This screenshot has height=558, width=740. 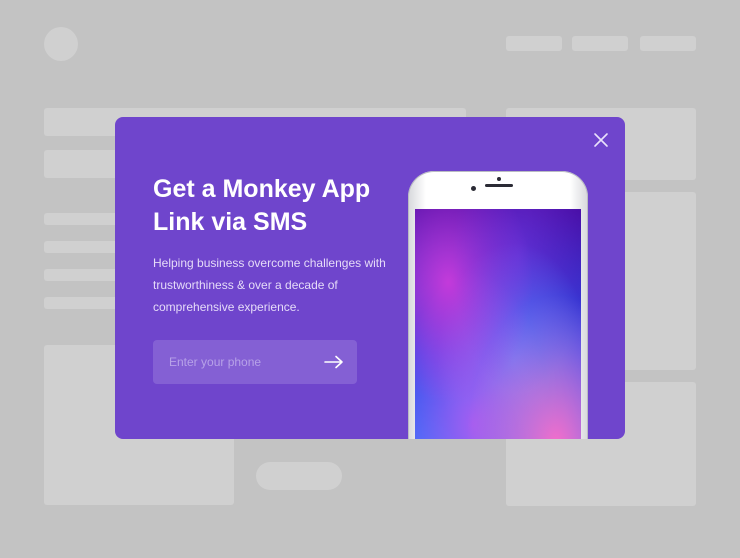 I want to click on phone-mockup, so click(x=498, y=305).